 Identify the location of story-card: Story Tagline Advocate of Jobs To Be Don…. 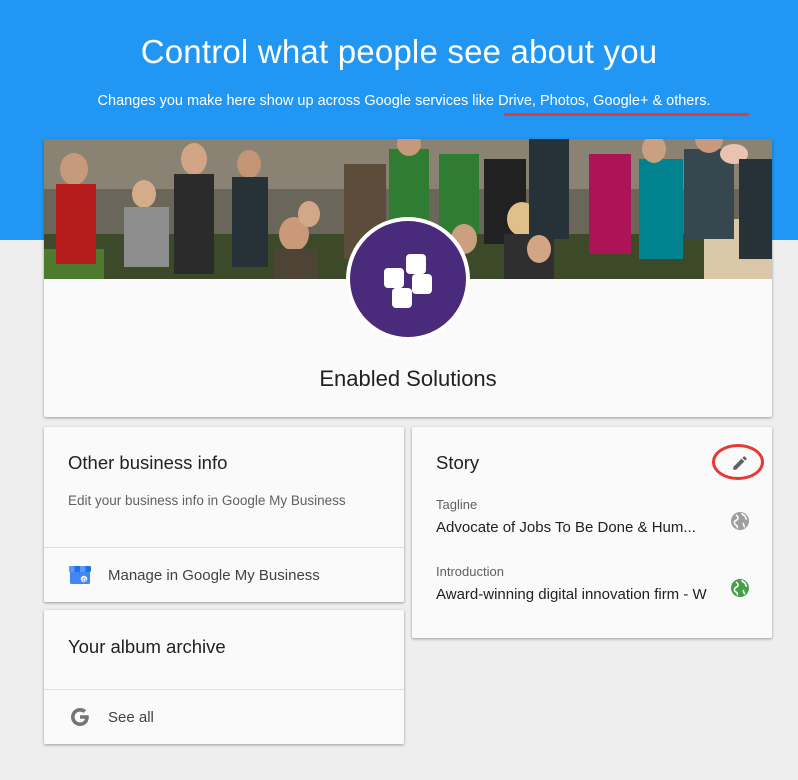
(592, 532).